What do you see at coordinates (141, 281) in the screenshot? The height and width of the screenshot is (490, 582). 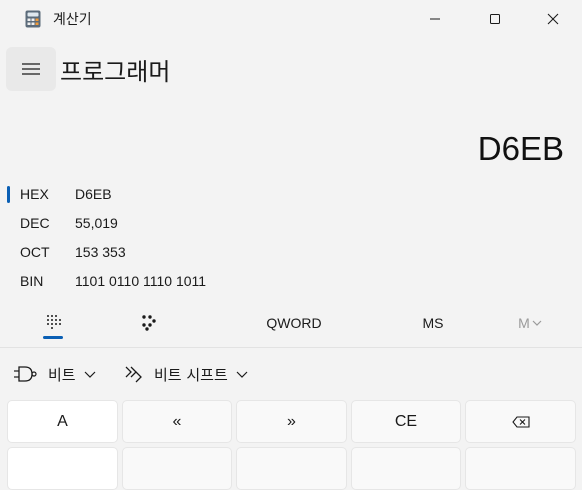 I see `radix-value: 1101 0110 1110 1011` at bounding box center [141, 281].